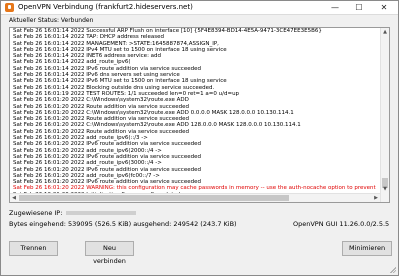 The image size is (399, 276). I want to click on horizontal-scrollbar: ◀ ▶, so click(195, 197).